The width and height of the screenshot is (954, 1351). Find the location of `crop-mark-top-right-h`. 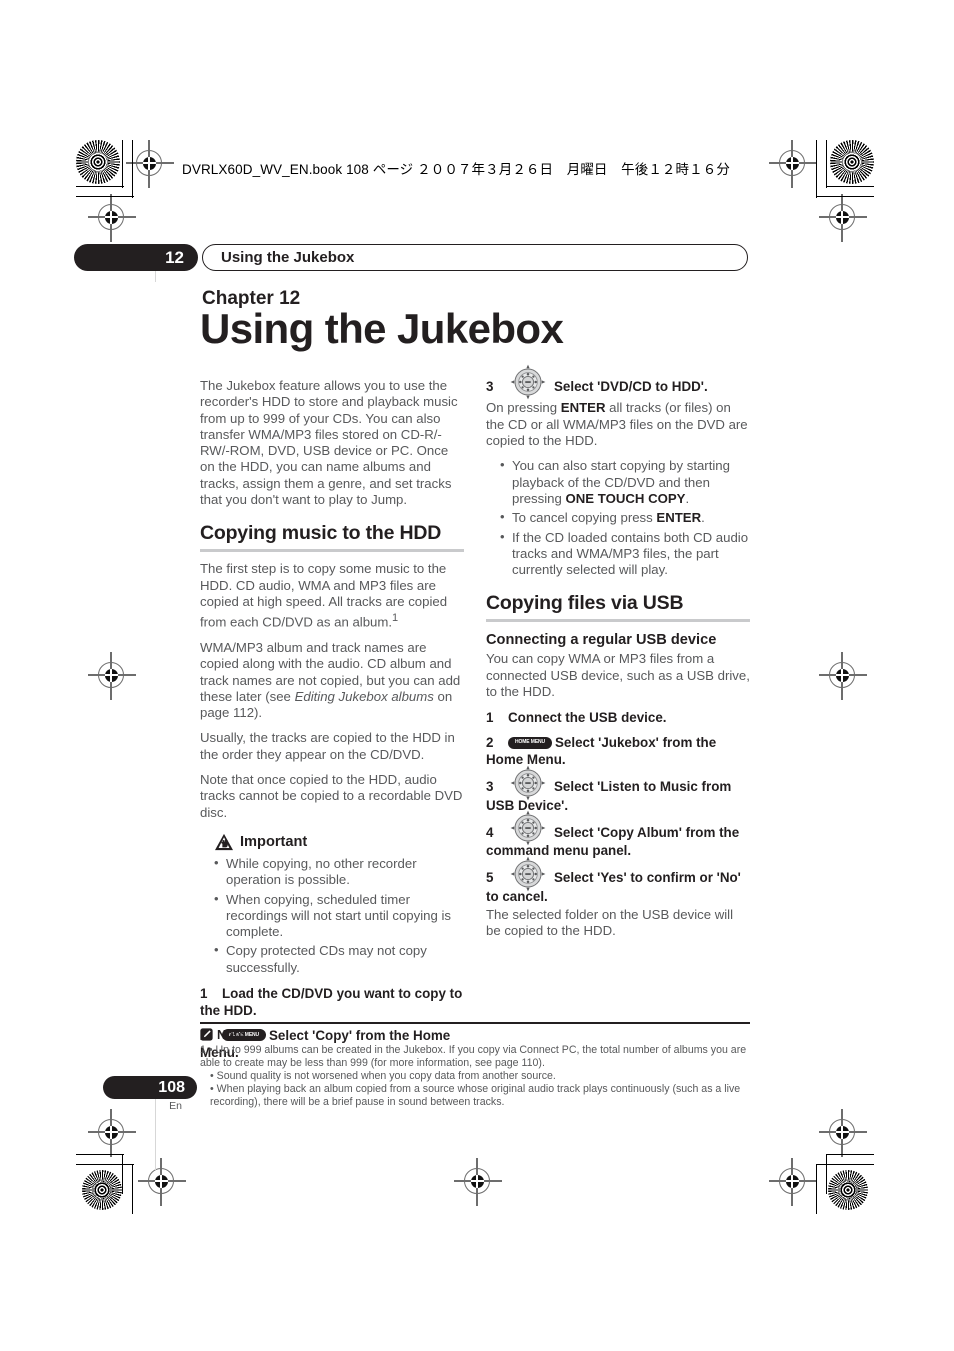

crop-mark-top-right-h is located at coordinates (850, 186).